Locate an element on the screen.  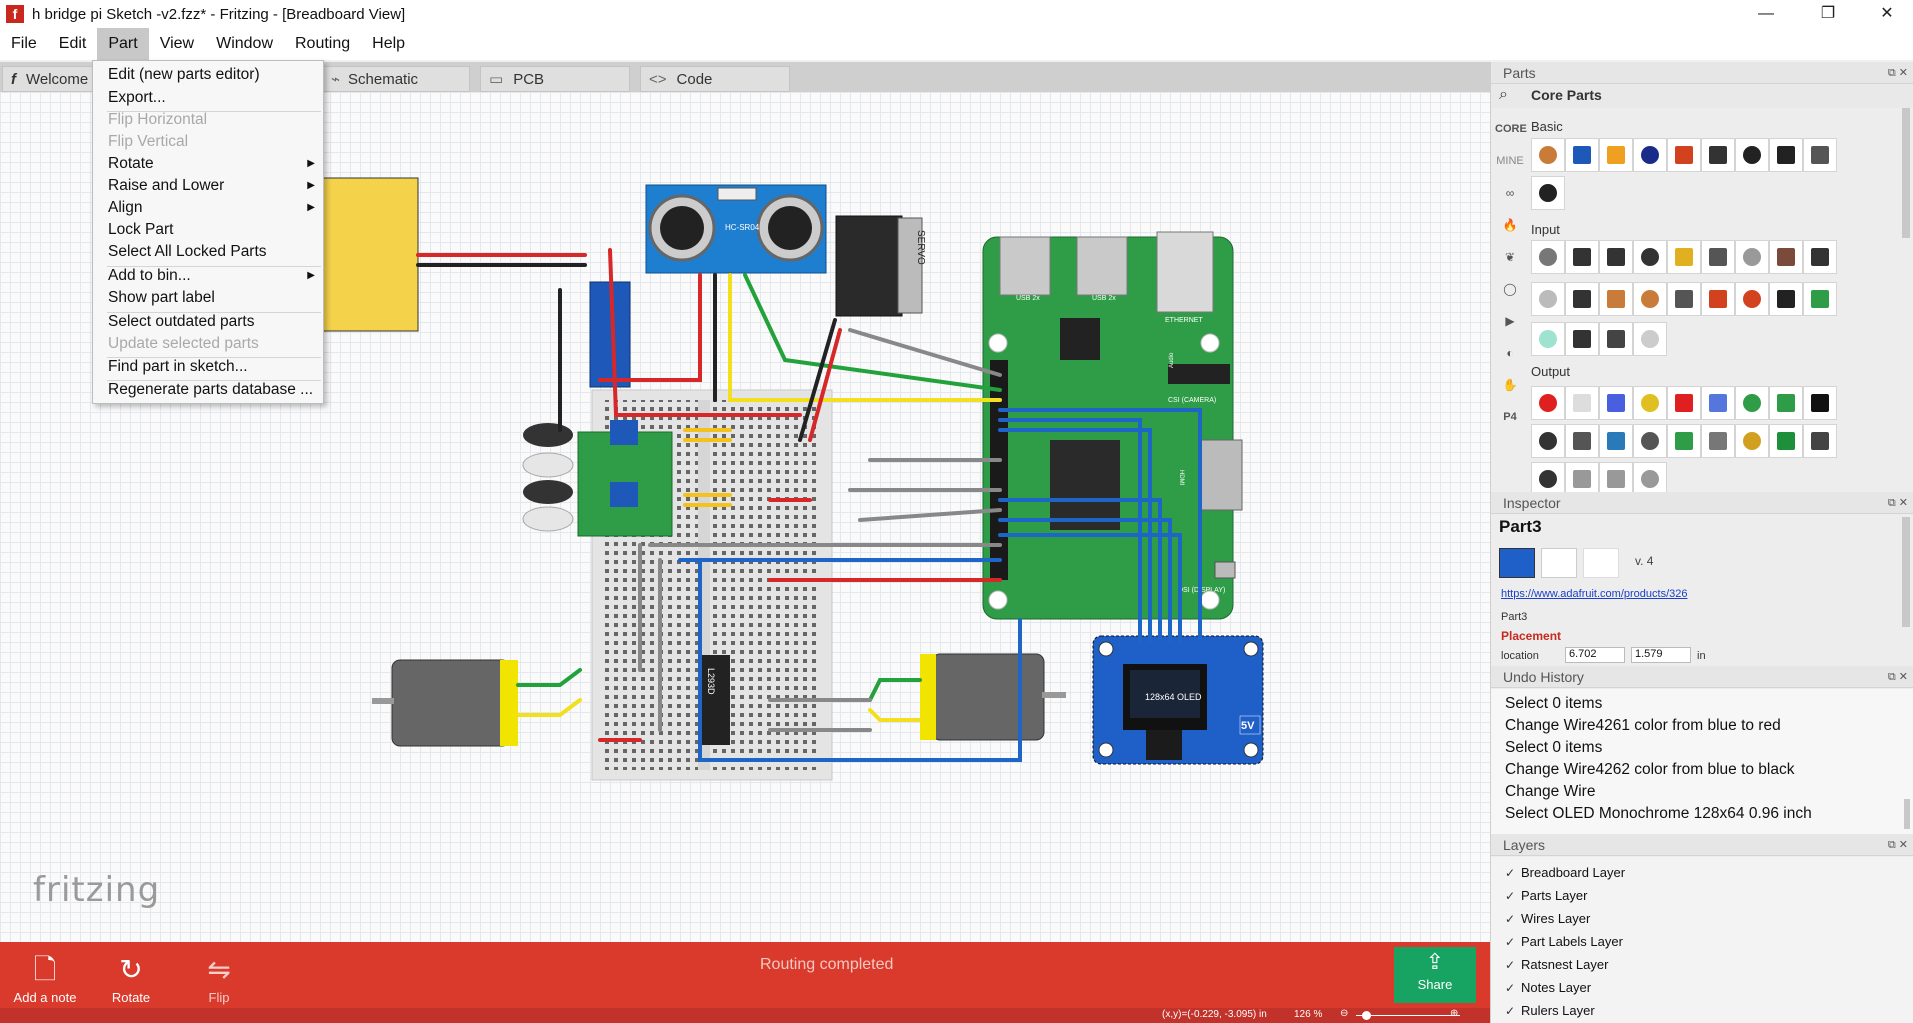
intel-bin-icon: ◯ is located at coordinates (1510, 289).